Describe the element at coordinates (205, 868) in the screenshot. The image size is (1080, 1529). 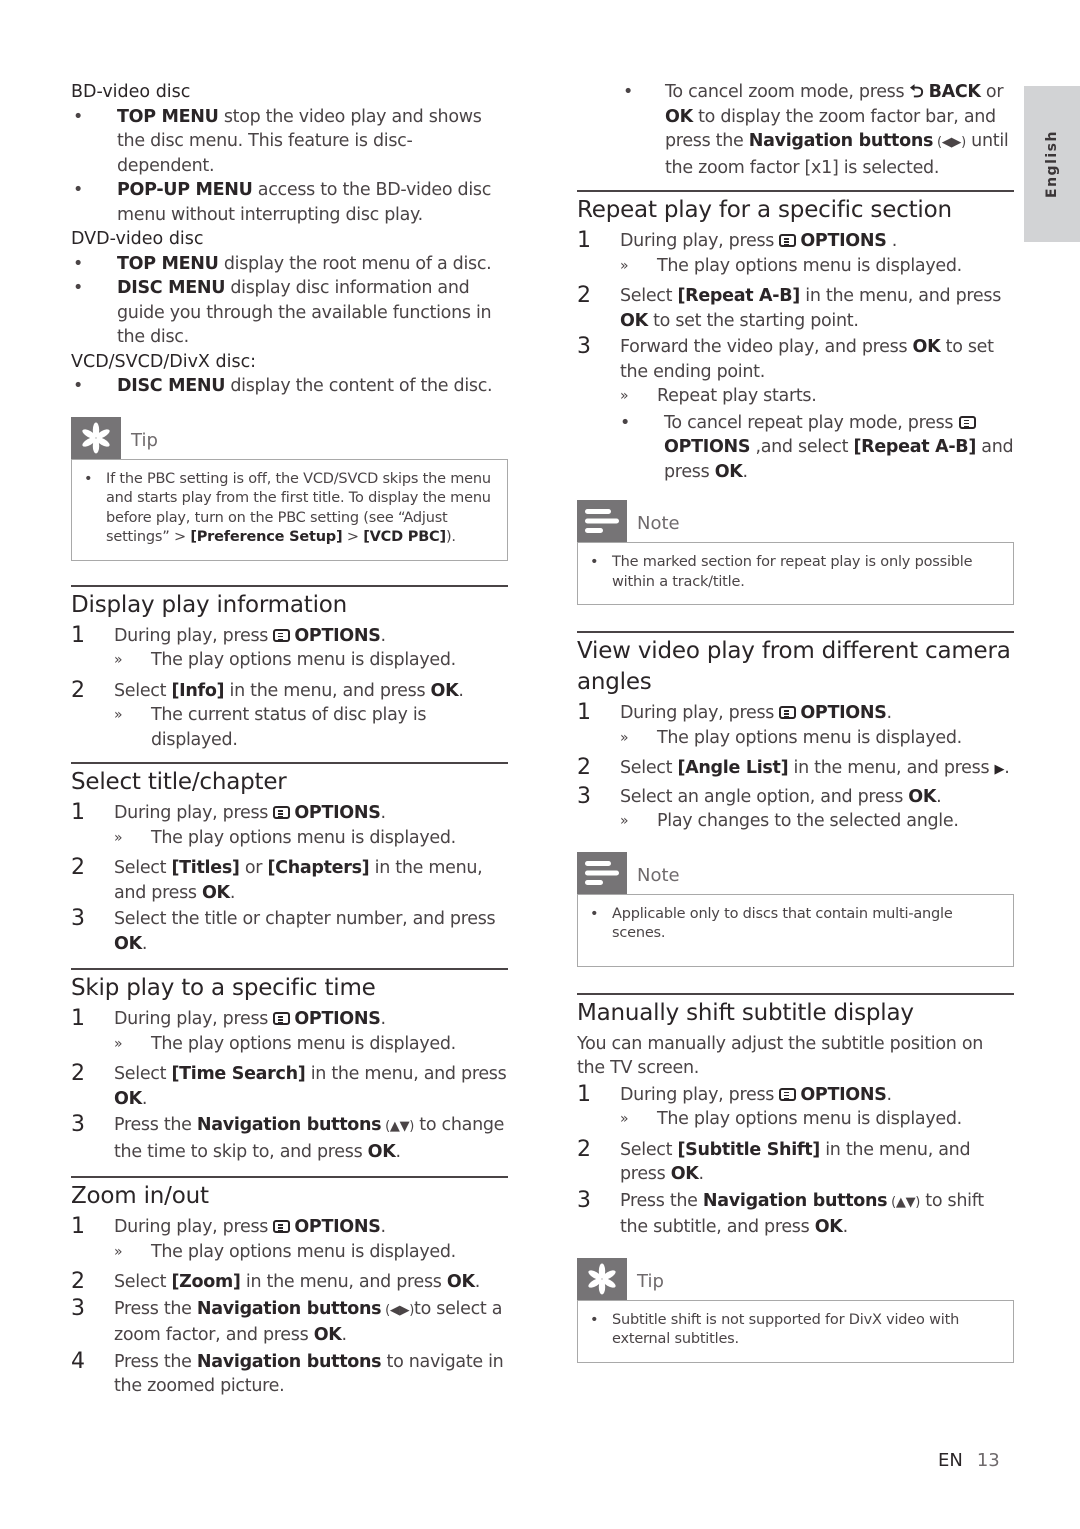
I see `key-label: [Titles]` at that location.